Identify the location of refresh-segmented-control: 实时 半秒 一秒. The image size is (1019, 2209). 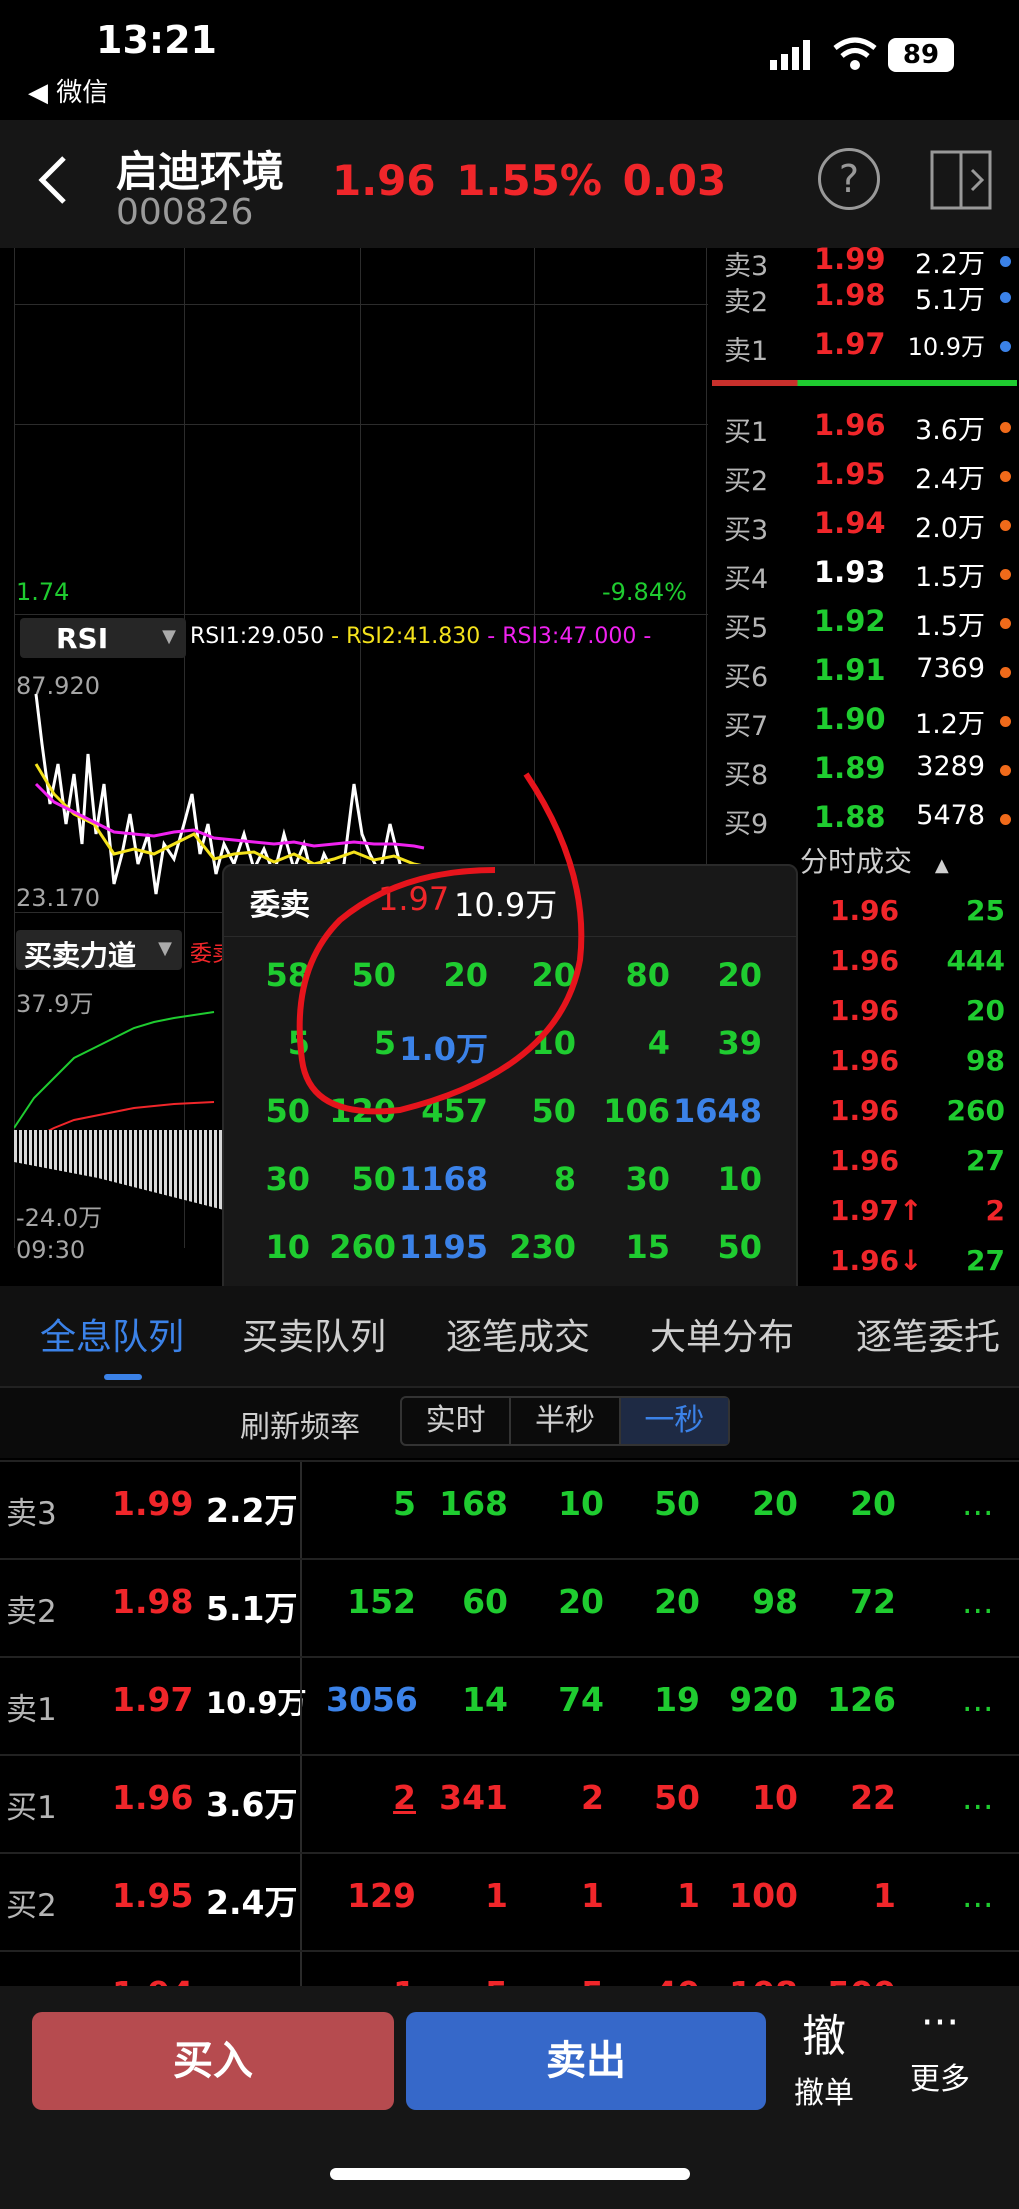
(565, 1421).